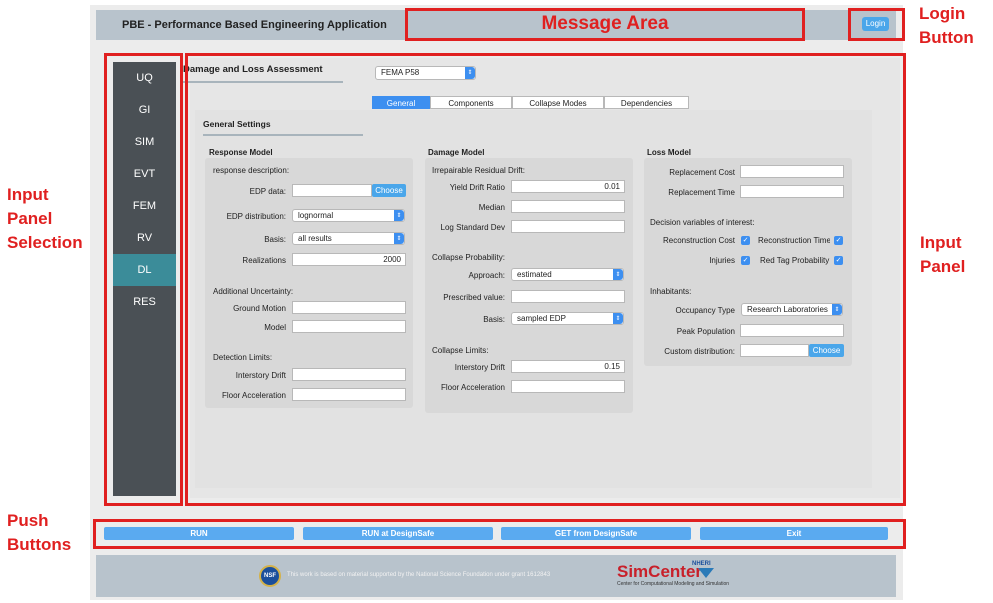  I want to click on nsf-logo: NSF, so click(270, 576).